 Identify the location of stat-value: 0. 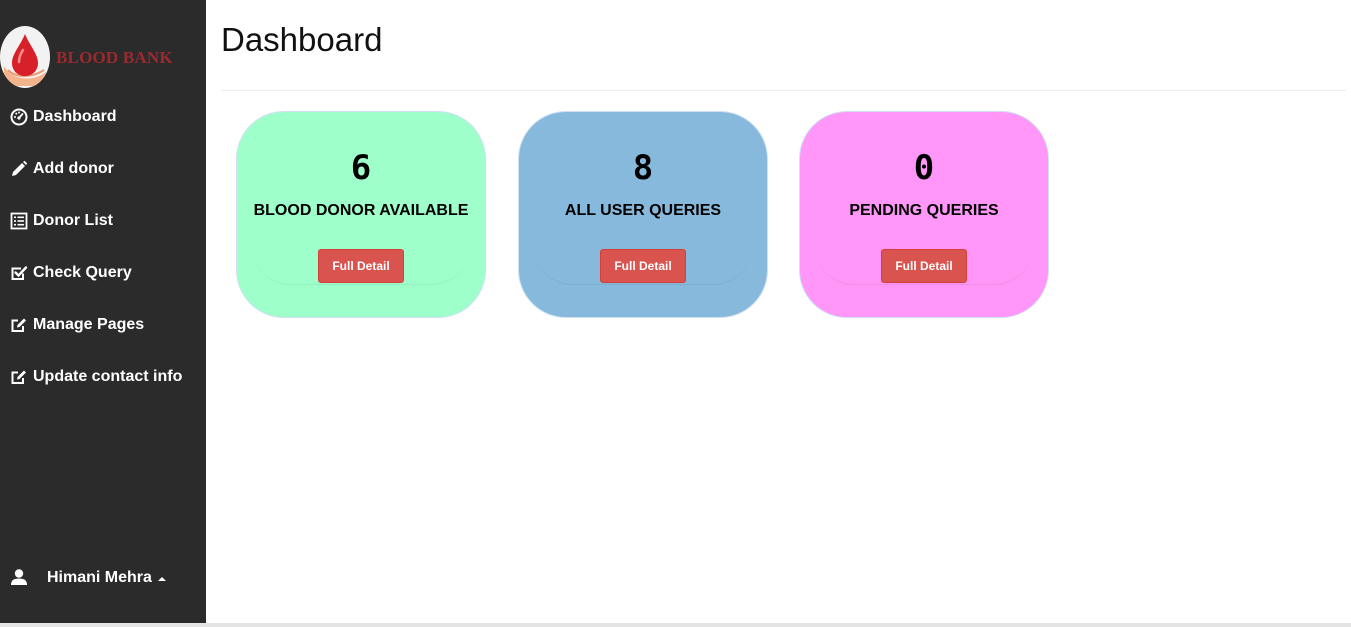
(924, 168).